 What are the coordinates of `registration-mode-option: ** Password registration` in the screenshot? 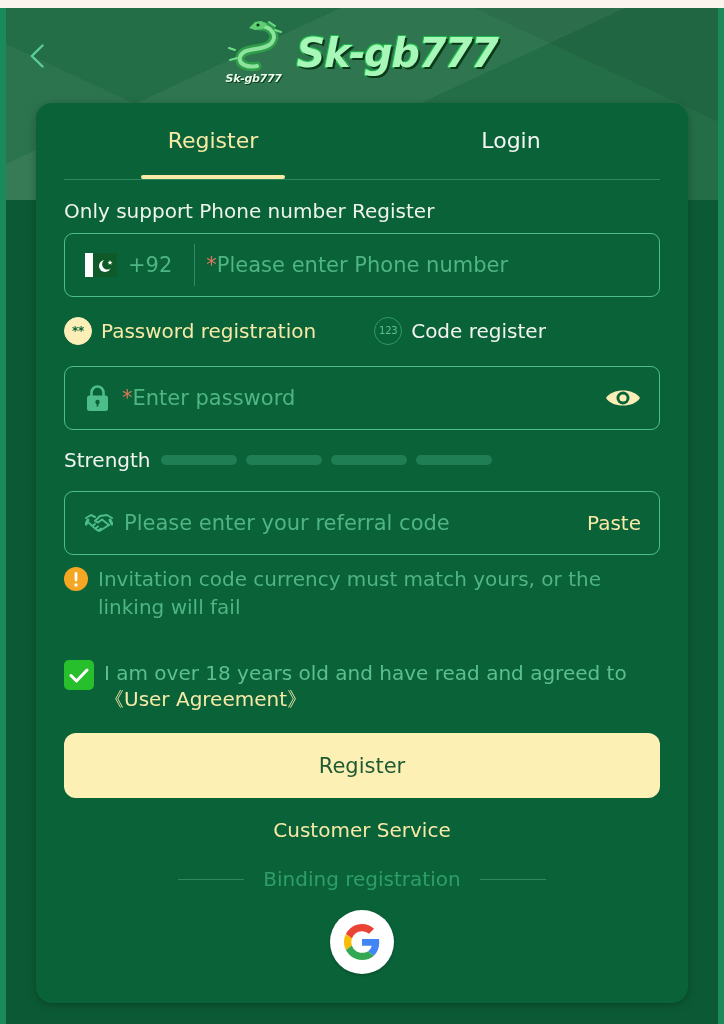 It's located at (190, 331).